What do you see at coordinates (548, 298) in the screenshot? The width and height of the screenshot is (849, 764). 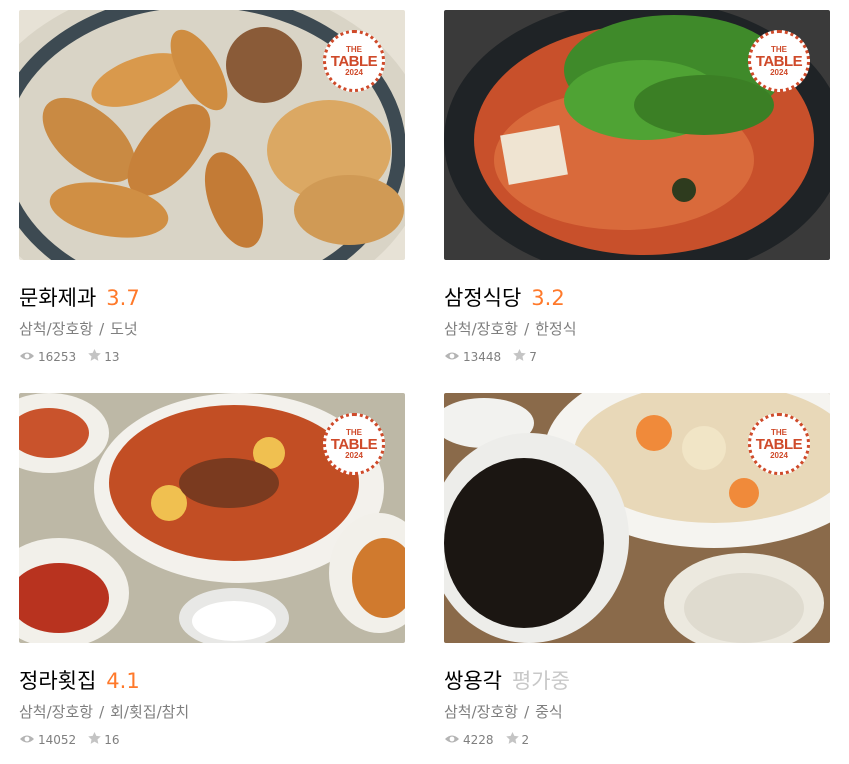 I see `restaurant-rating: 3.2` at bounding box center [548, 298].